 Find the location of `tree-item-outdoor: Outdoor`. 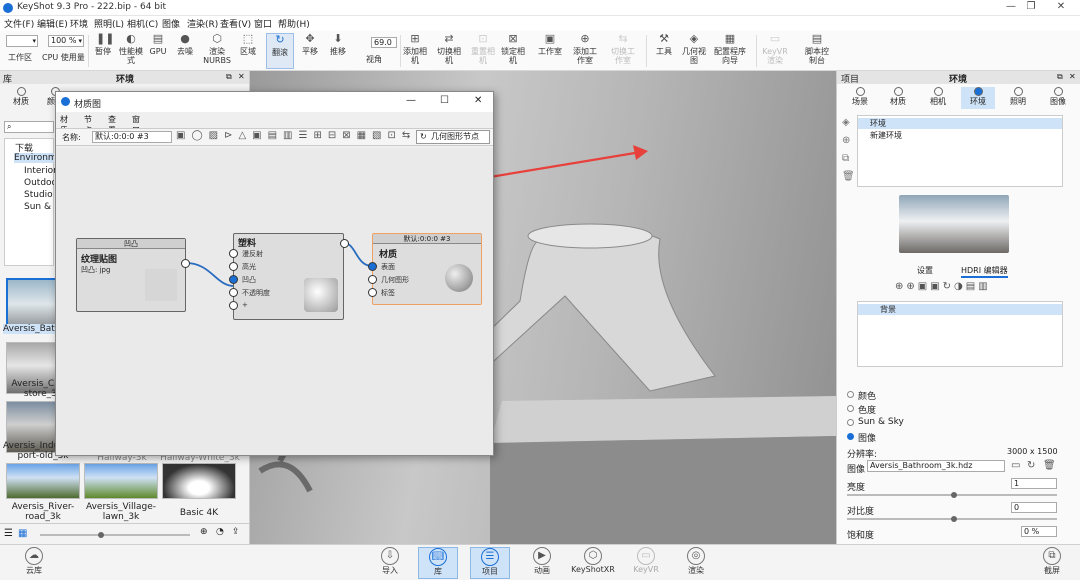

tree-item-outdoor: Outdoor is located at coordinates (39, 183).